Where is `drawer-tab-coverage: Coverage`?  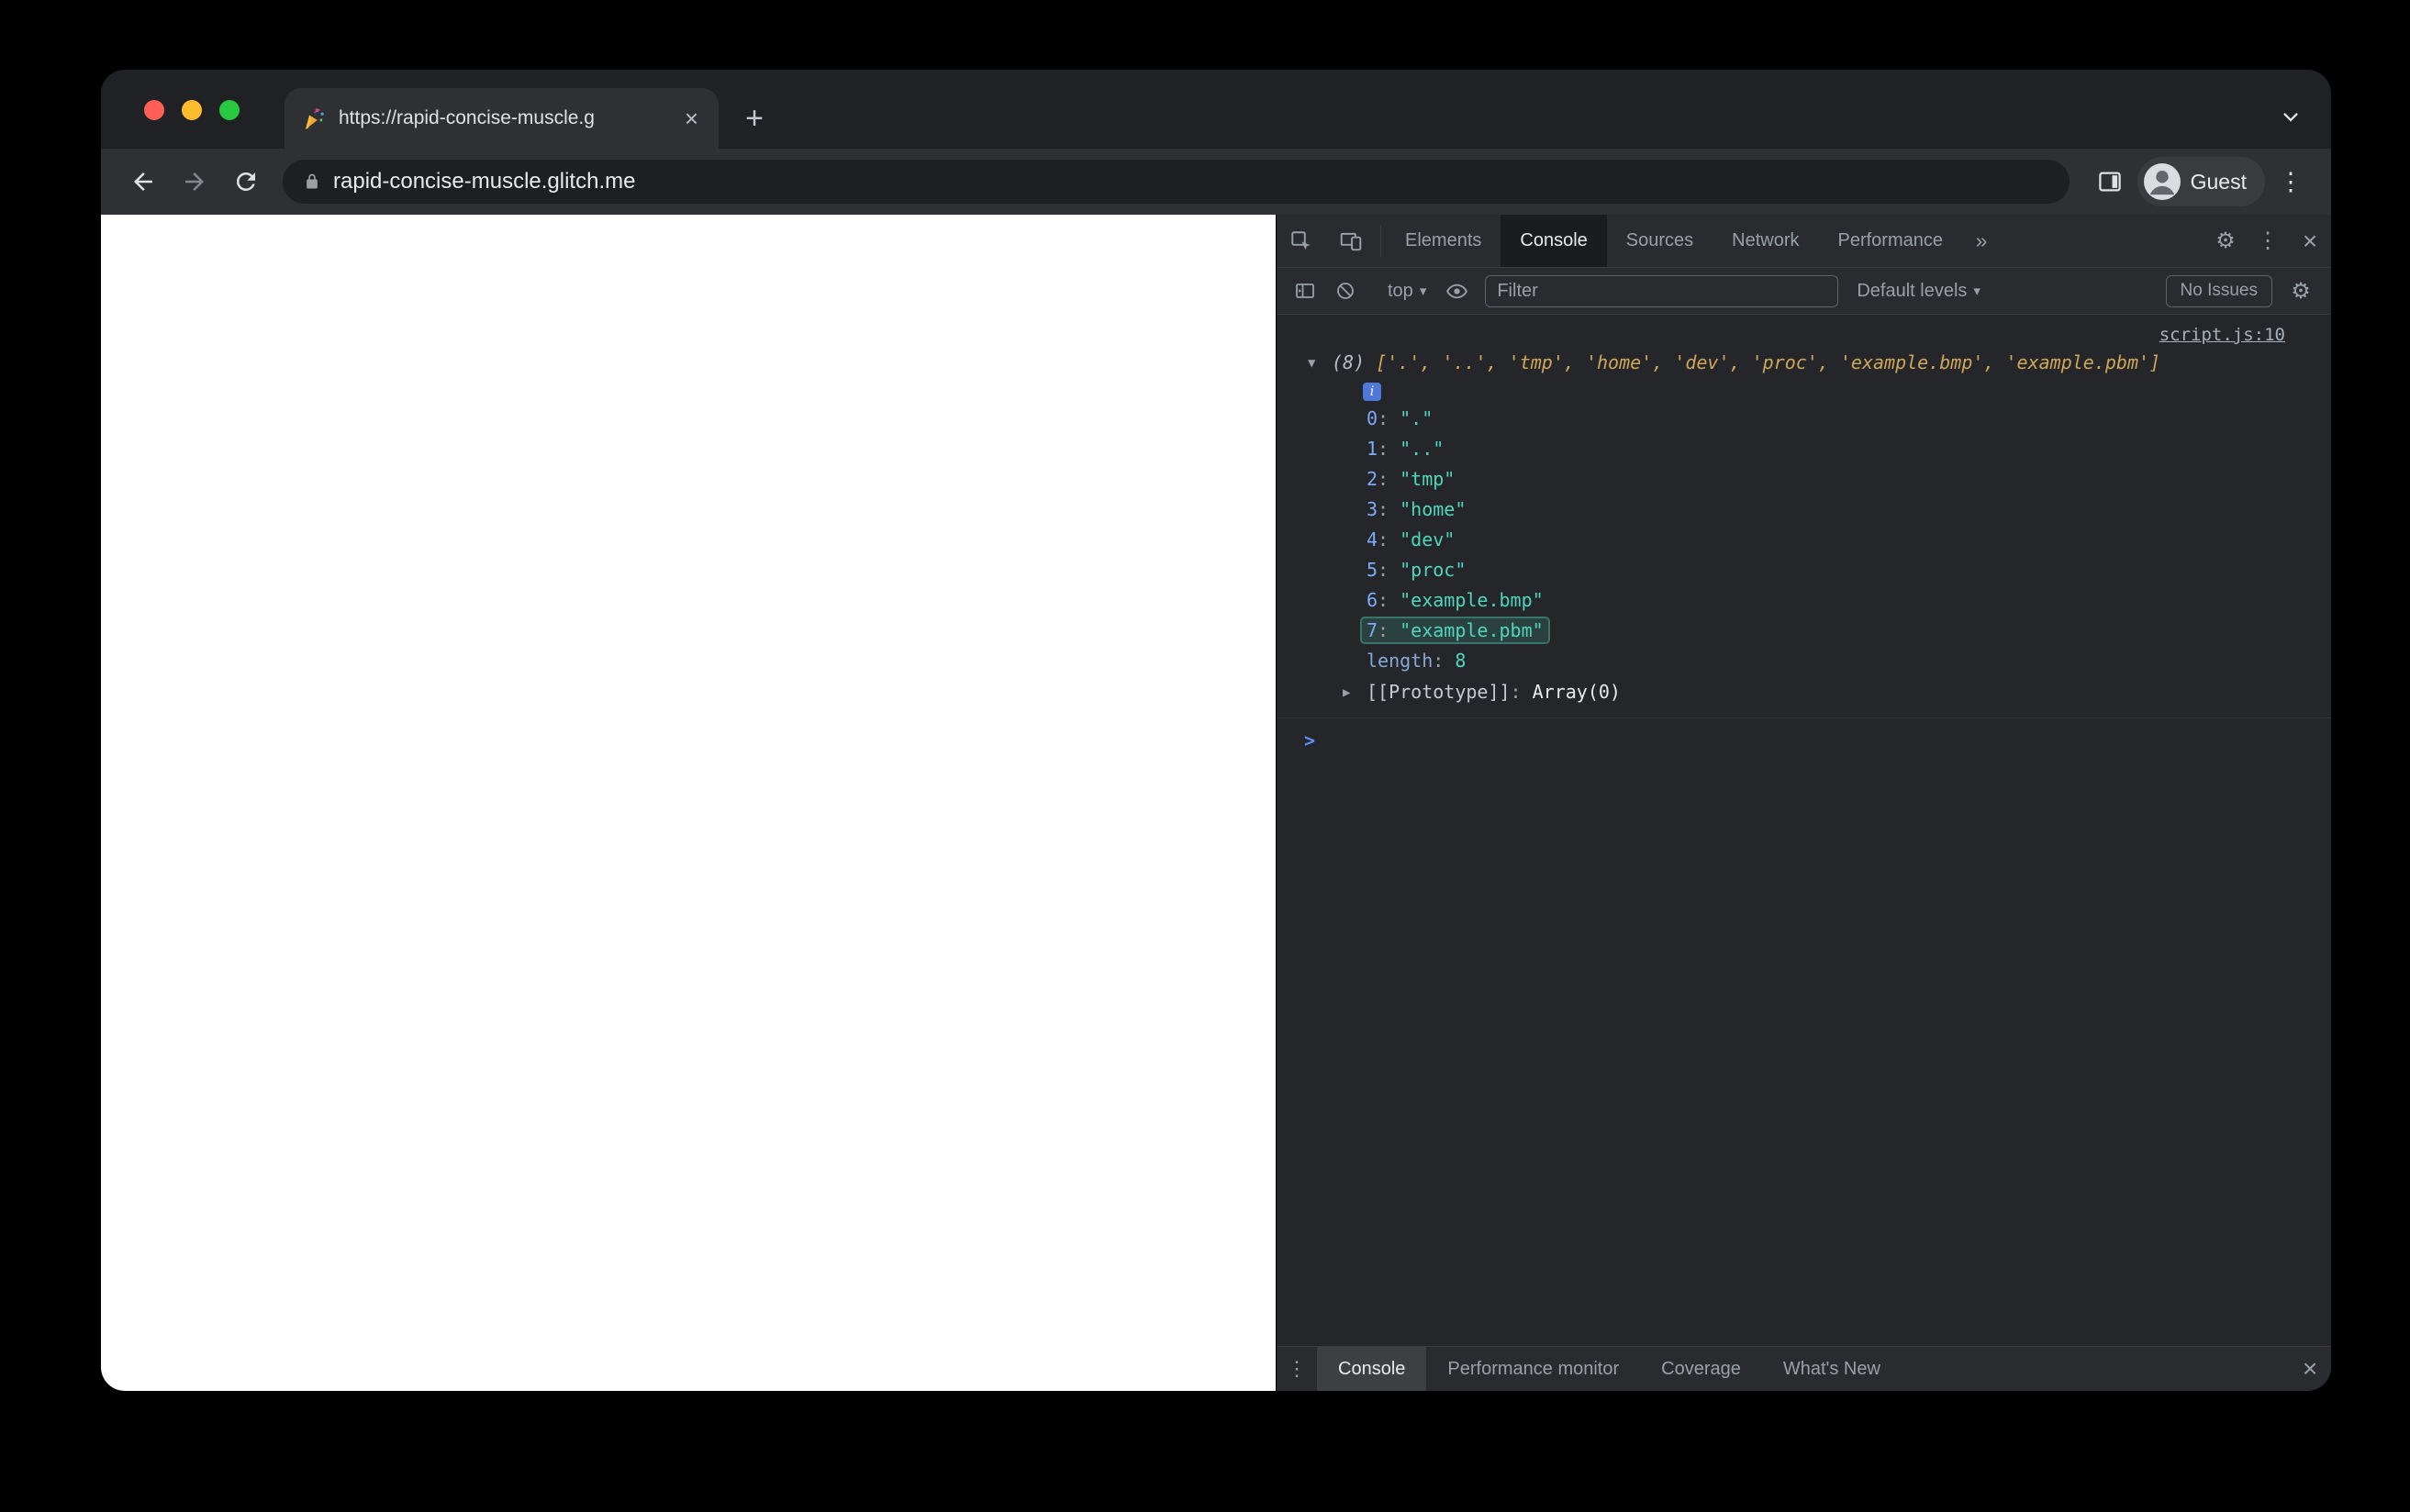
drawer-tab-coverage: Coverage is located at coordinates (1701, 1369).